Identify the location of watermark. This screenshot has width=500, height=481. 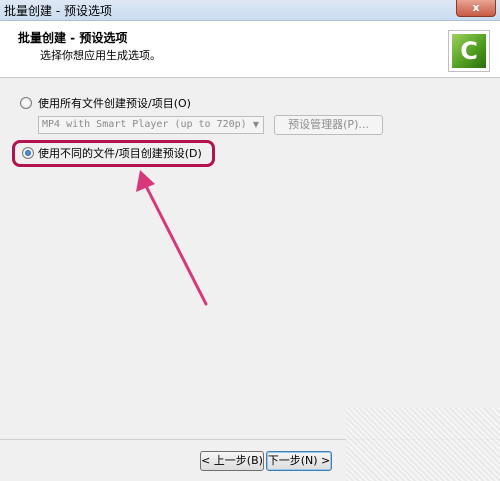
(423, 444).